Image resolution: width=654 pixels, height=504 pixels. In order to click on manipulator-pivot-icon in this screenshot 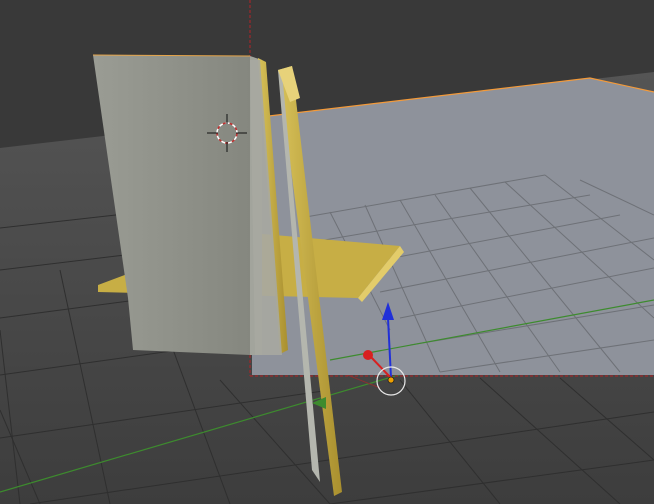, I will do `click(391, 380)`.